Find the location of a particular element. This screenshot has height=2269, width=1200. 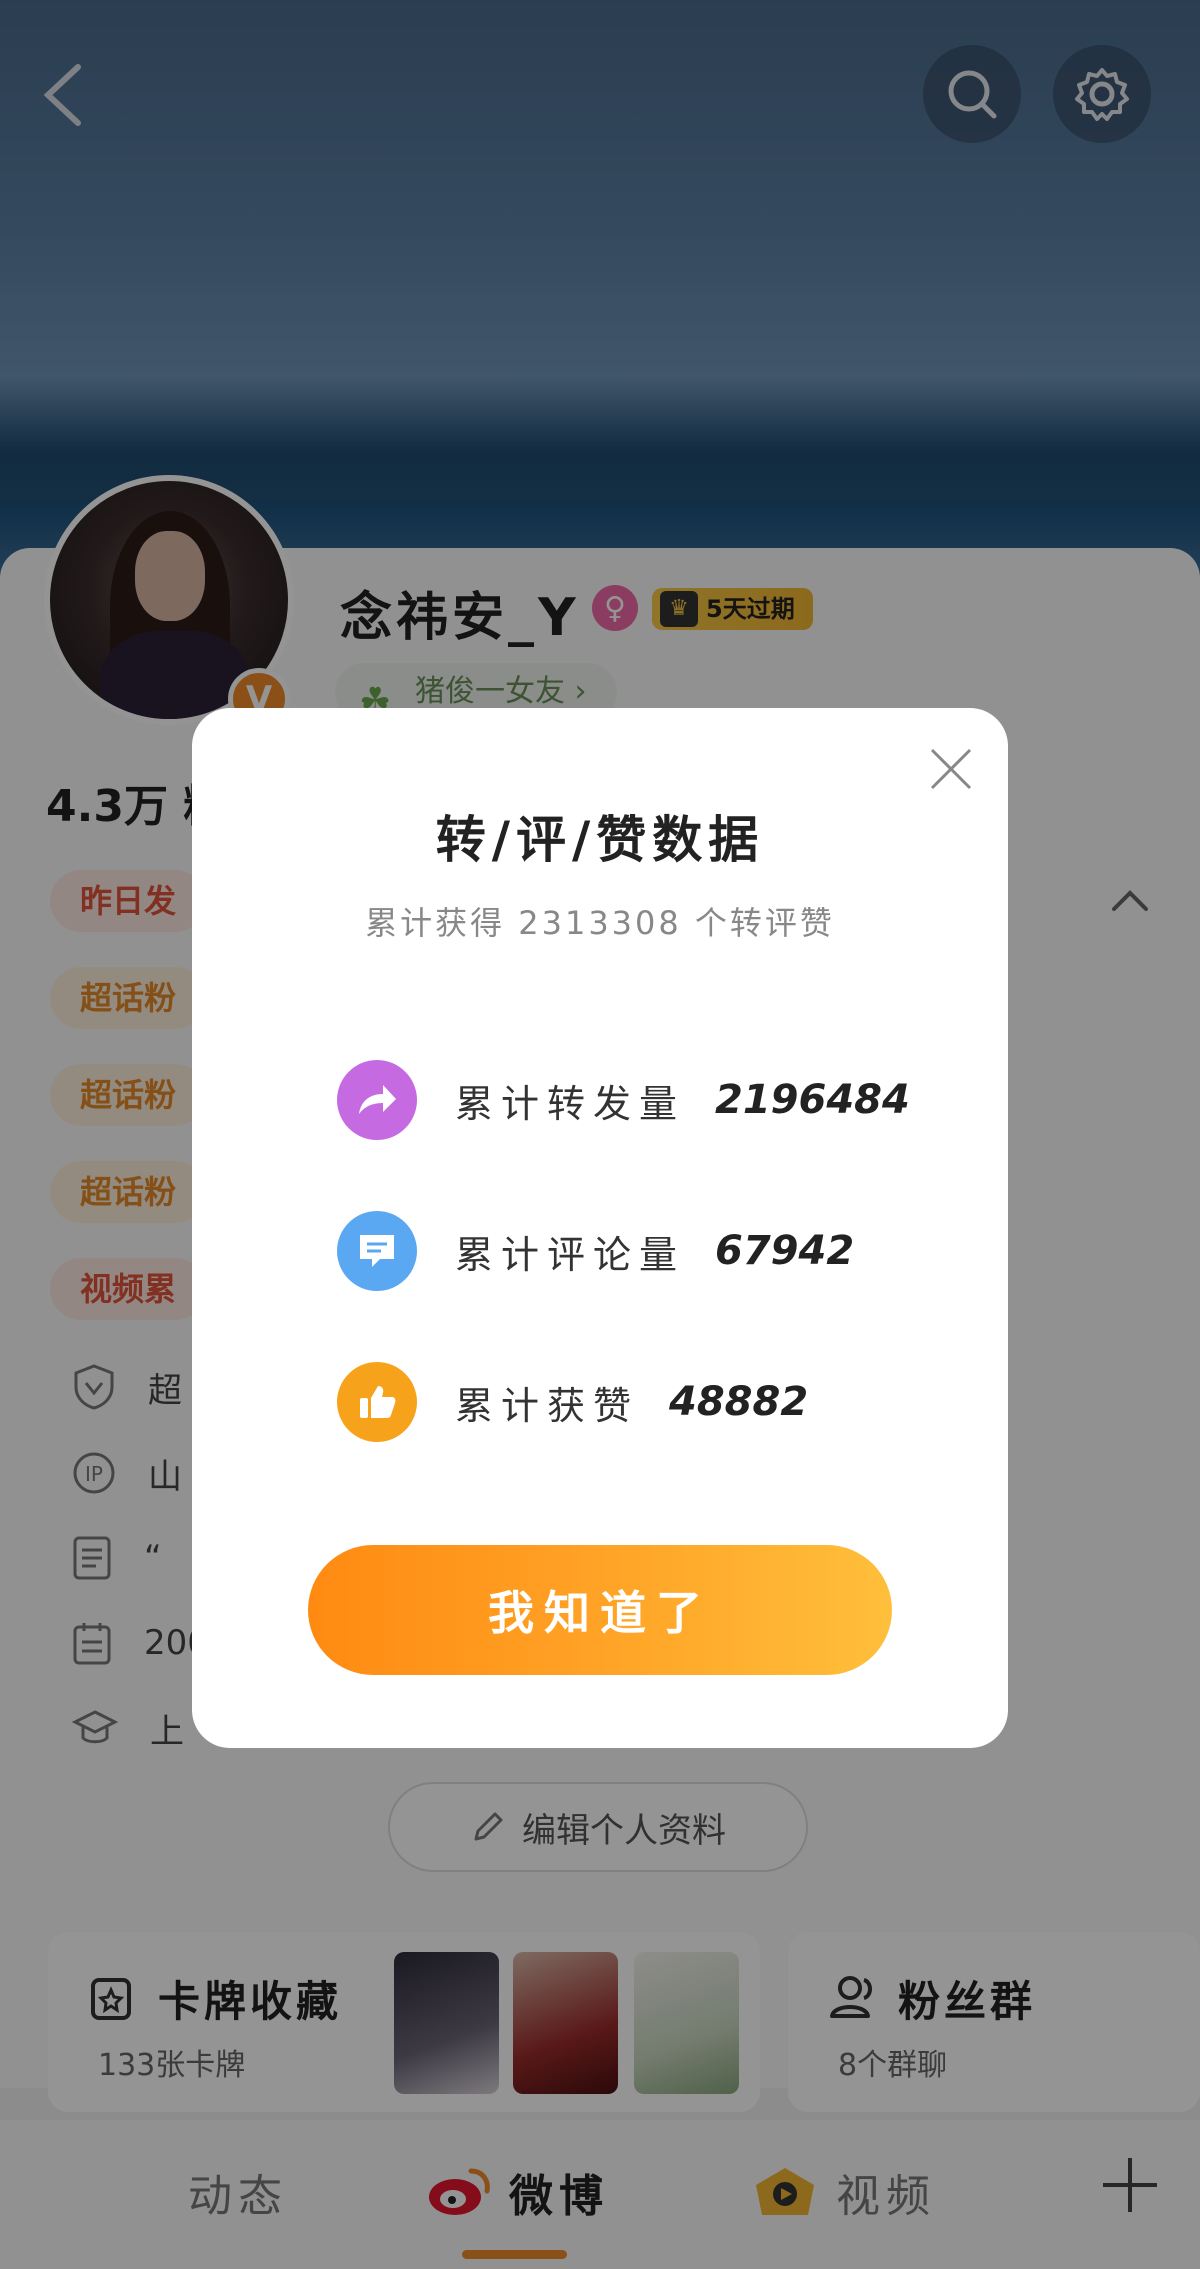

stat-reposts-value: 2196484 is located at coordinates (812, 1100).